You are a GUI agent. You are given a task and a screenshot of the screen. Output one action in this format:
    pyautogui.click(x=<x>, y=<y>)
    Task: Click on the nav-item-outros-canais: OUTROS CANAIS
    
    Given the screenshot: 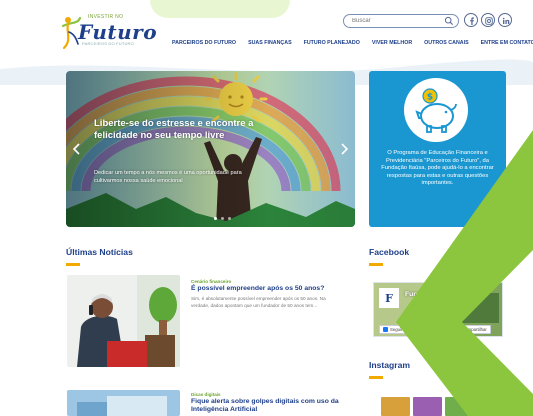 What is the action you would take?
    pyautogui.click(x=446, y=45)
    